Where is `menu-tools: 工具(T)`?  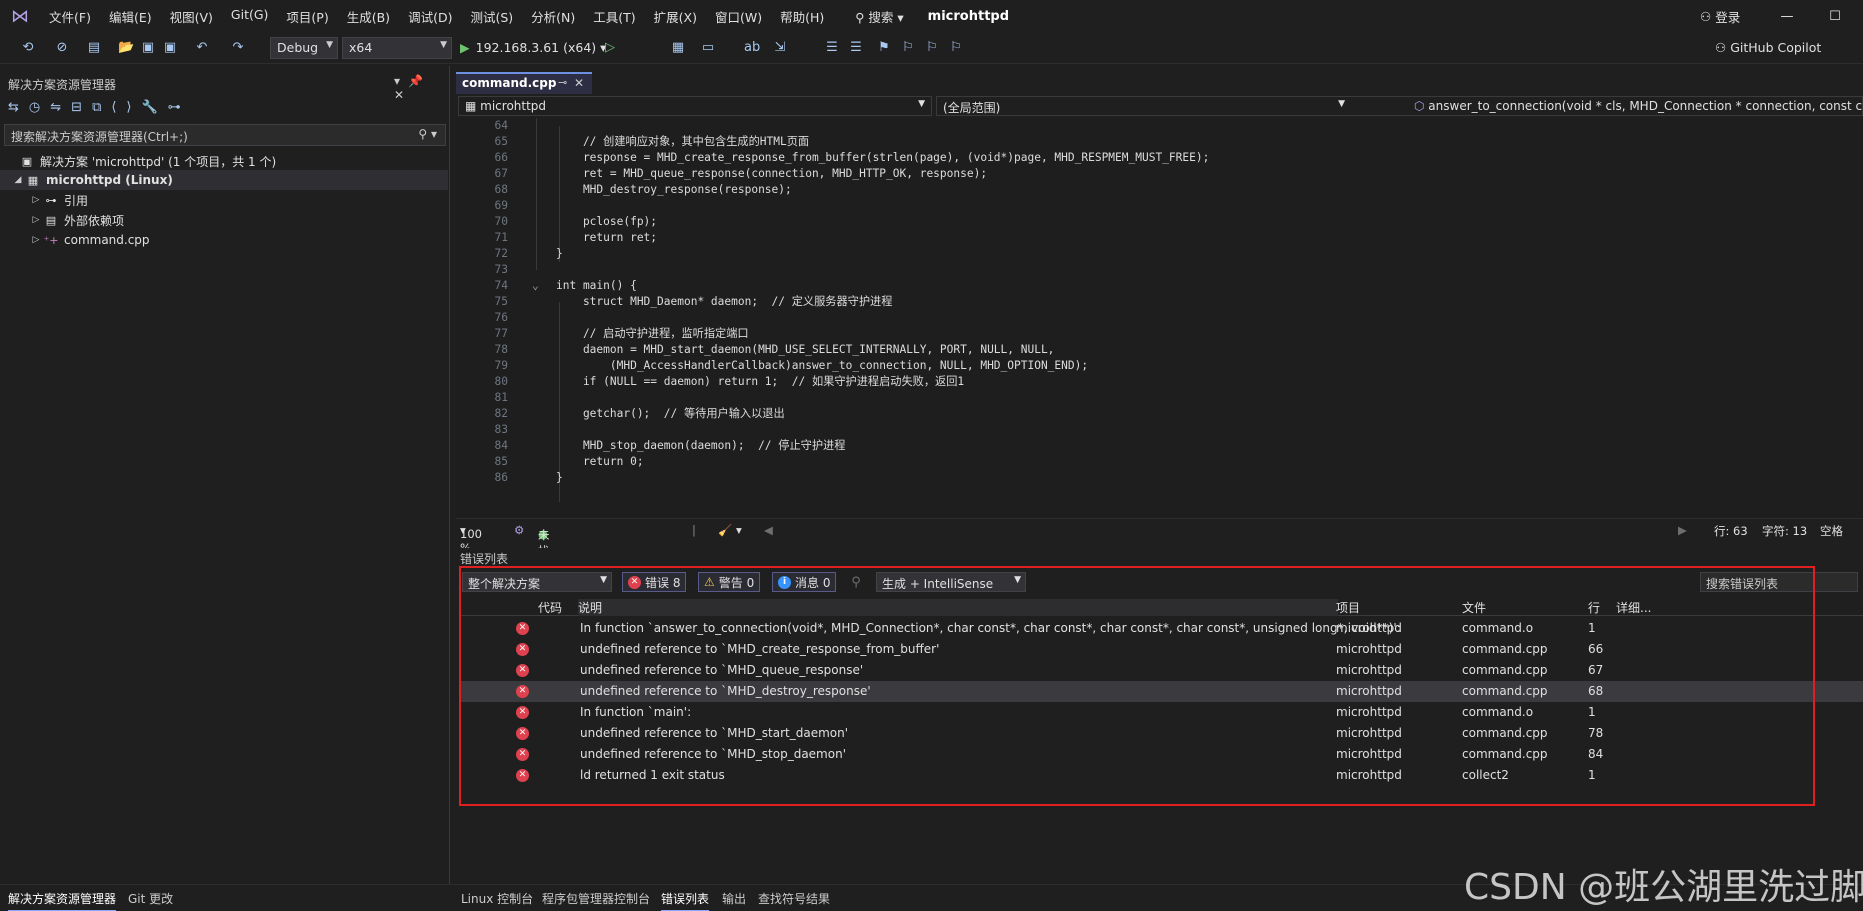 menu-tools: 工具(T) is located at coordinates (614, 16).